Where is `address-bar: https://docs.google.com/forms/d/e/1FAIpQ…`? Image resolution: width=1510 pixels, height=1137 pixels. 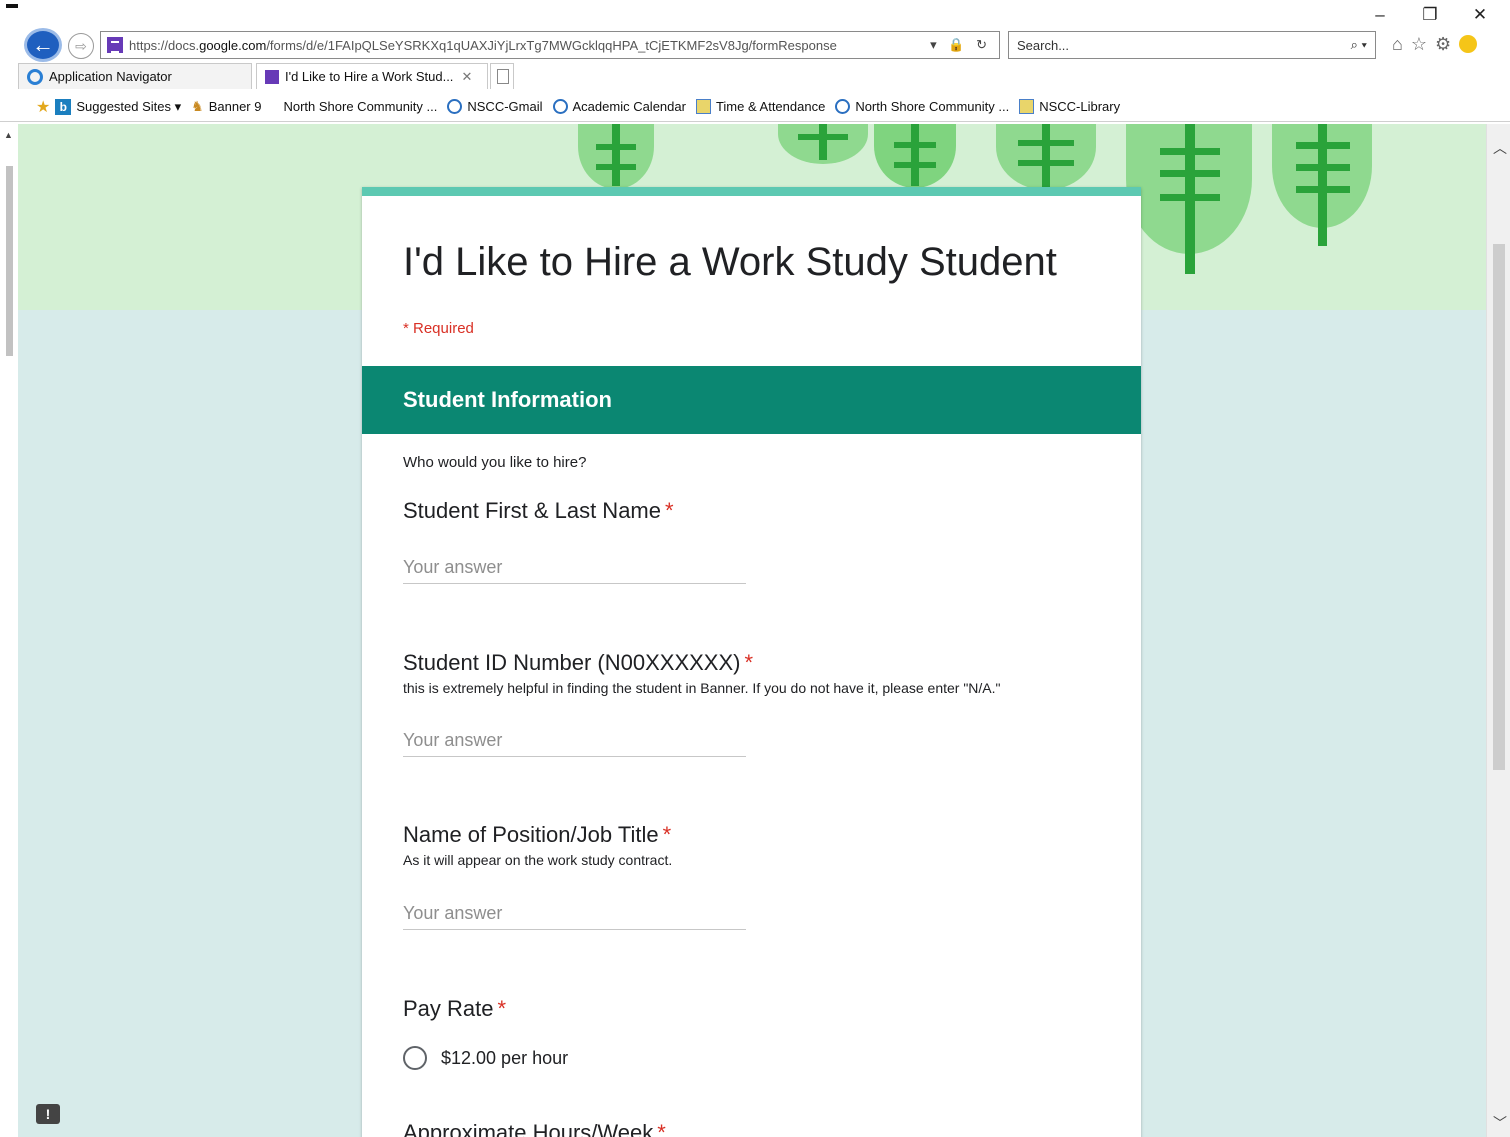 address-bar: https://docs.google.com/forms/d/e/1FAIpQ… is located at coordinates (550, 45).